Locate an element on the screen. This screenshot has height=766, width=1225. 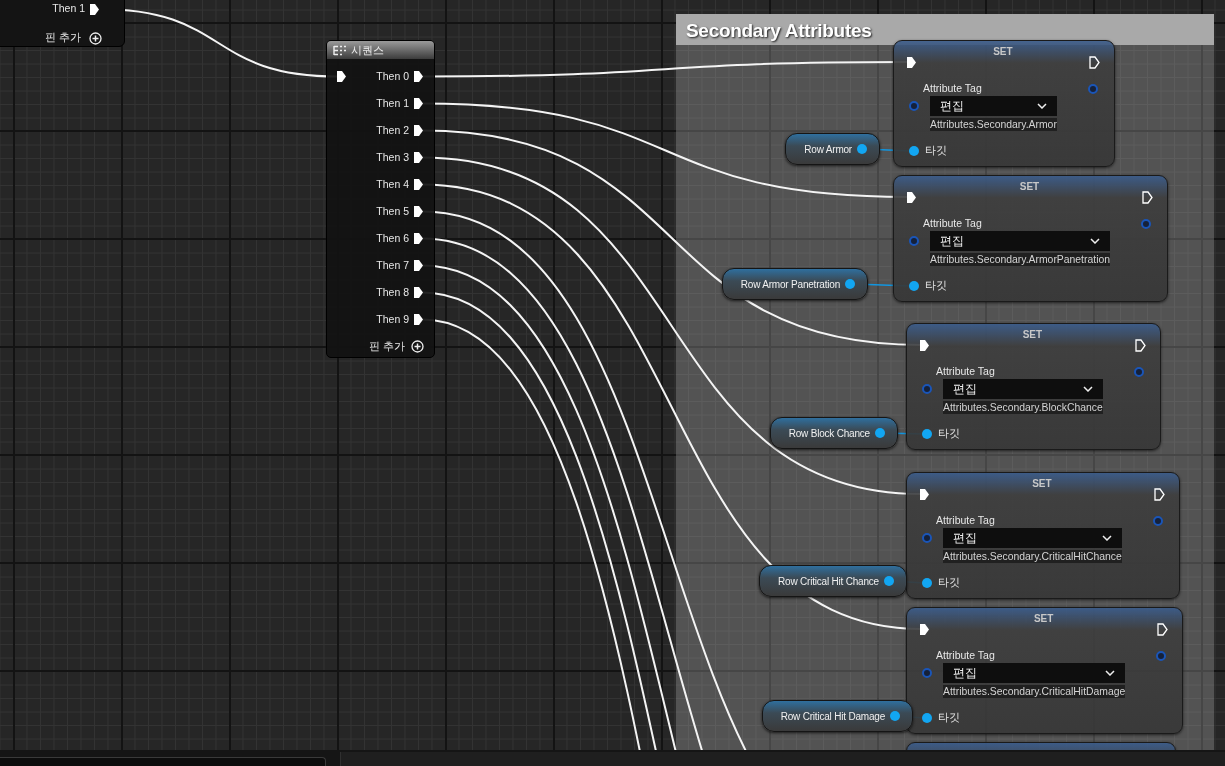
pin-label: Then 0 is located at coordinates (392, 76).